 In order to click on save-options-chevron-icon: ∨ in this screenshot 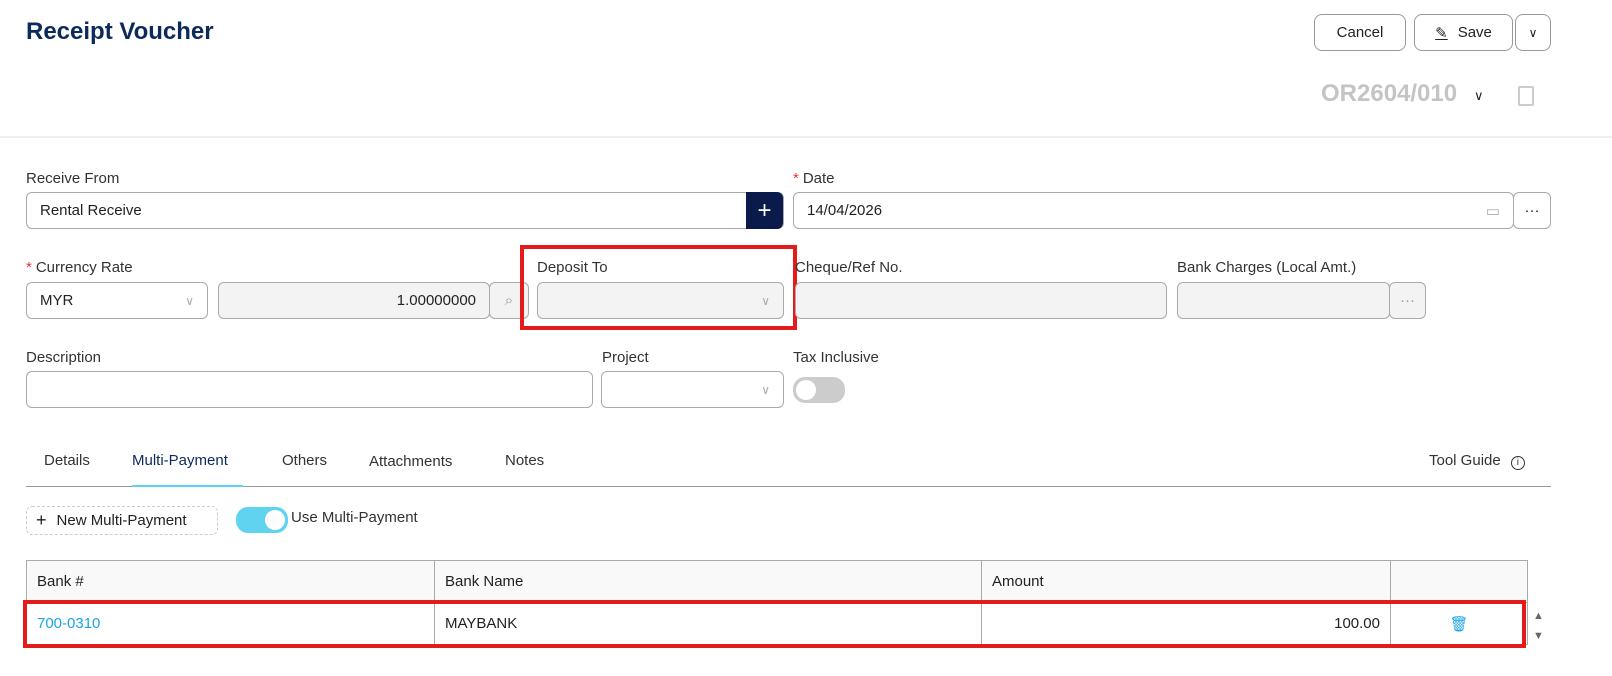, I will do `click(1533, 32)`.